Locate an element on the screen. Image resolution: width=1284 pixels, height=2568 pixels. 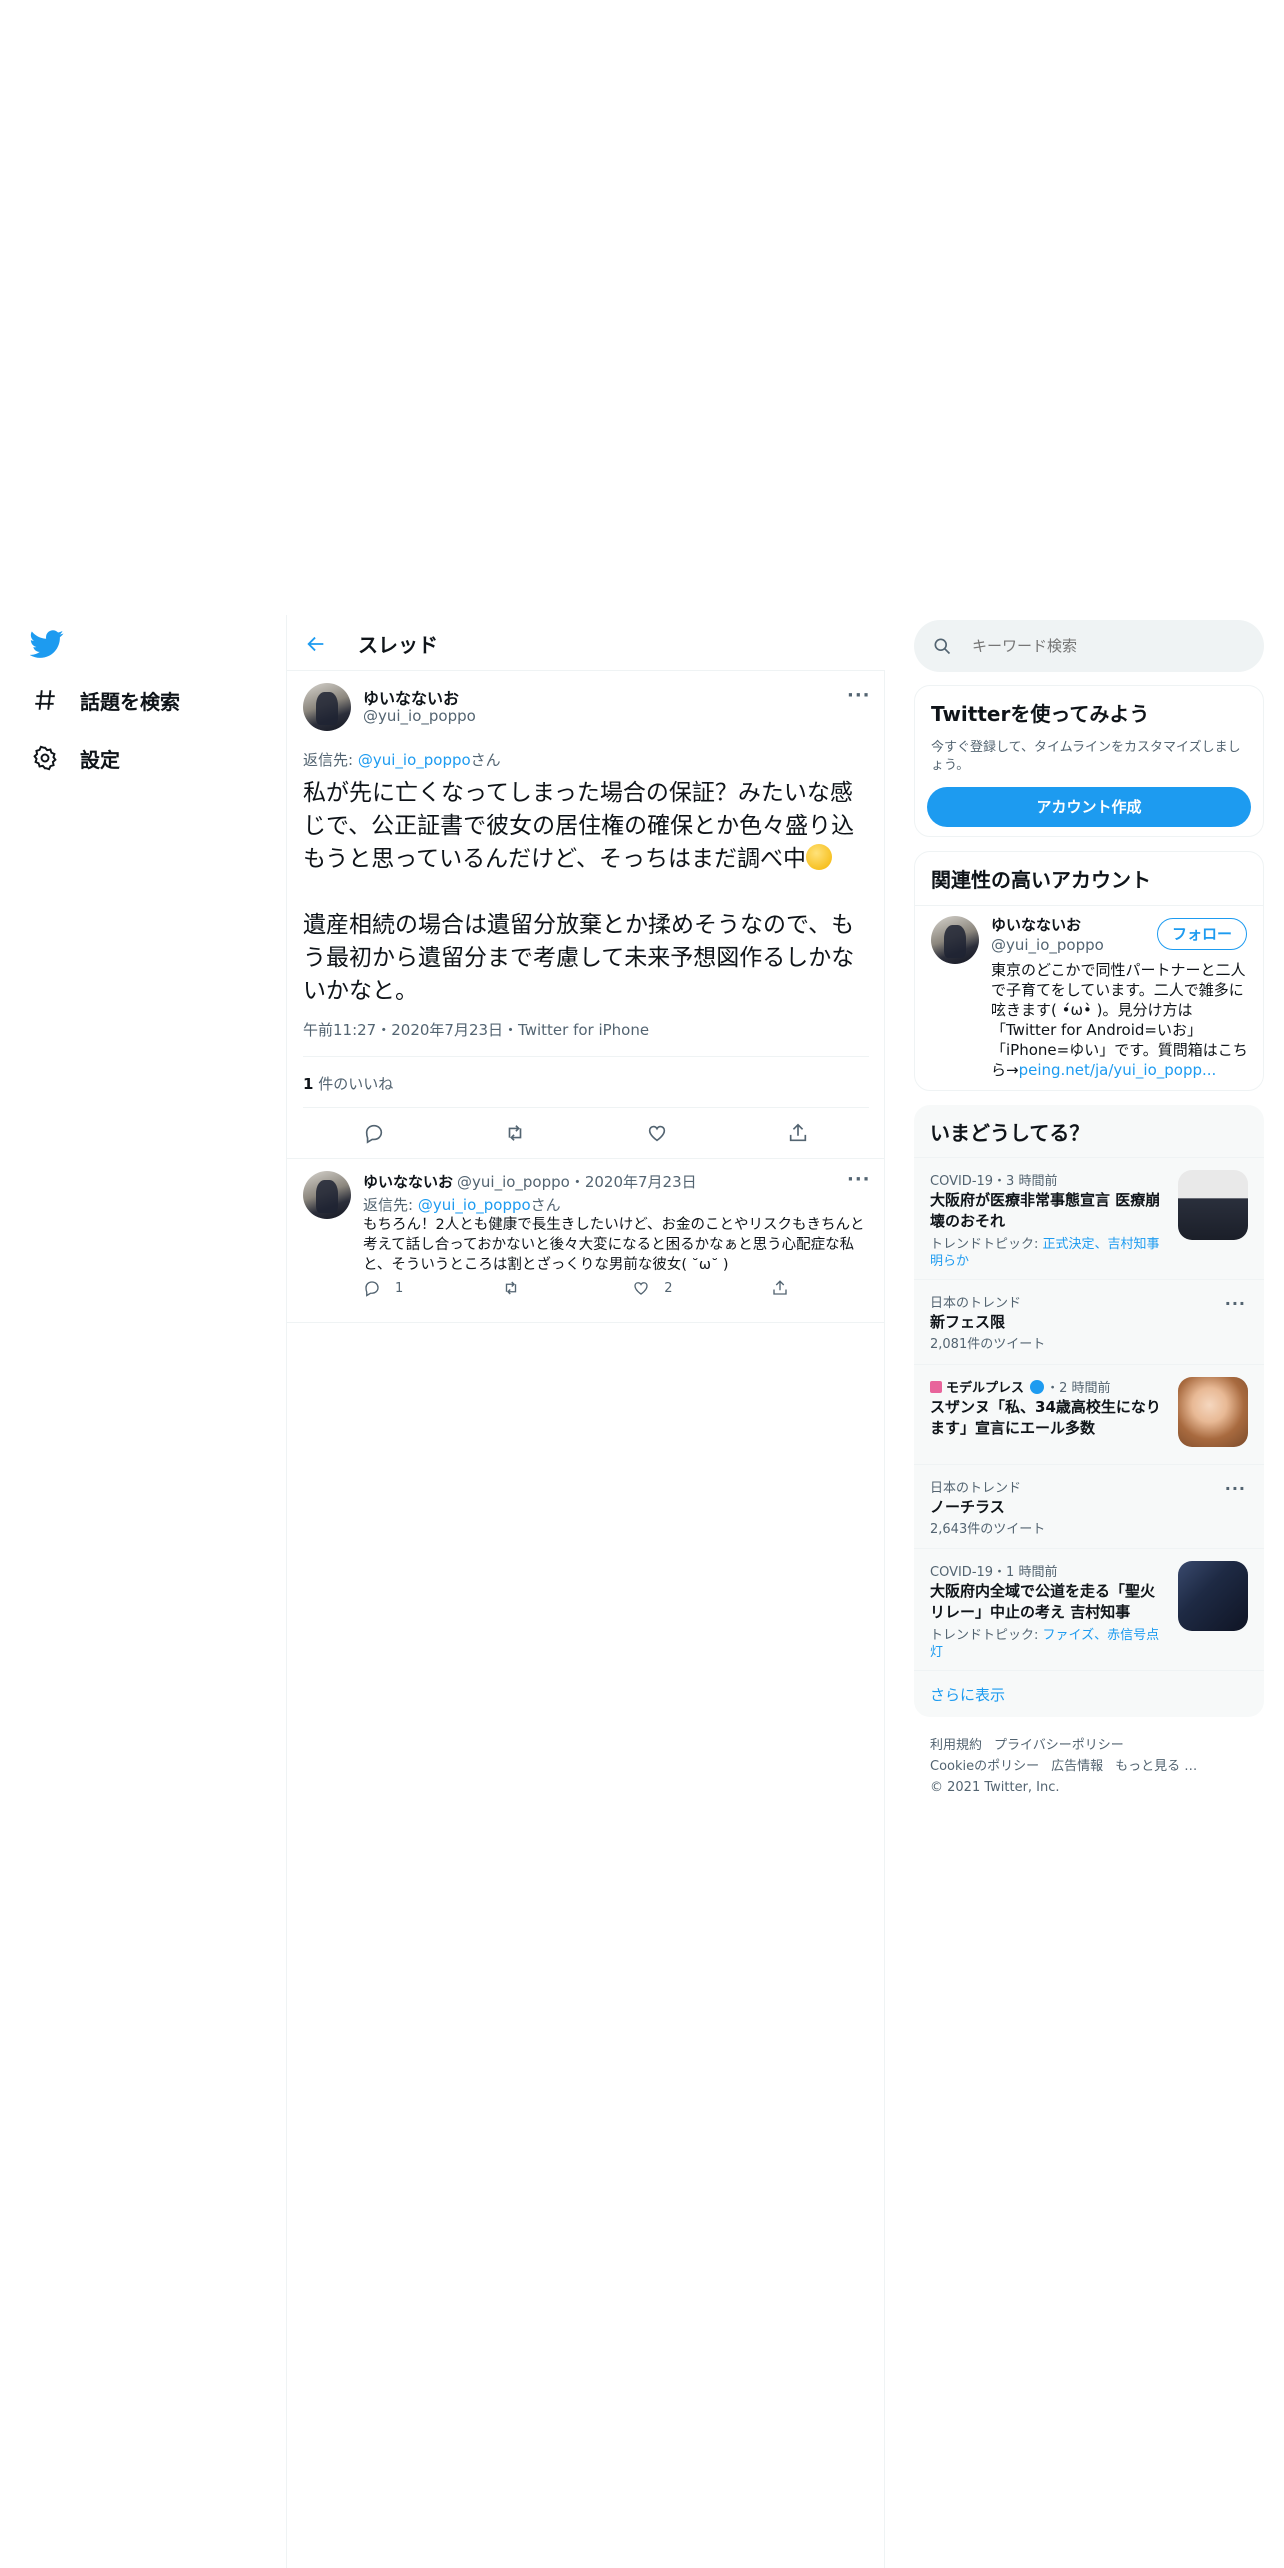
trend-item: 日本のトレンド ノーチラス 2,643件のツイート ··· is located at coordinates (1089, 1506).